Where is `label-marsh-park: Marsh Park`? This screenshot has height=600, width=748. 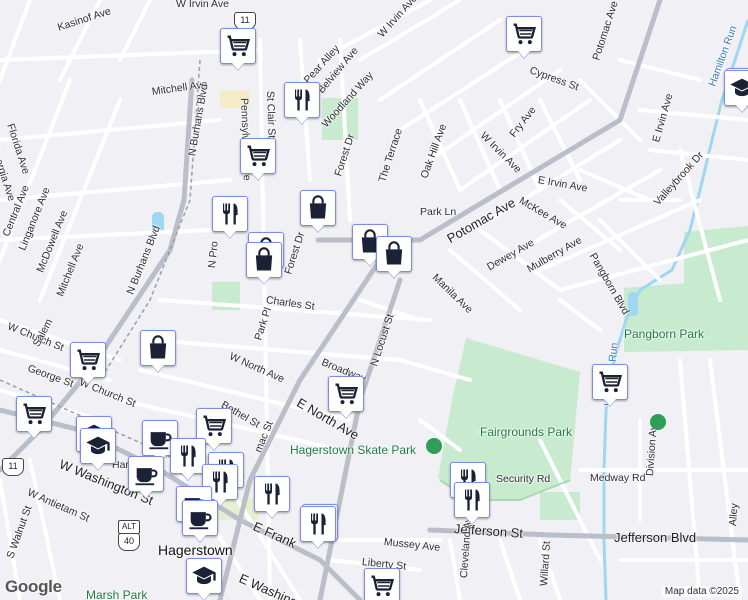
label-marsh-park: Marsh Park is located at coordinates (117, 594).